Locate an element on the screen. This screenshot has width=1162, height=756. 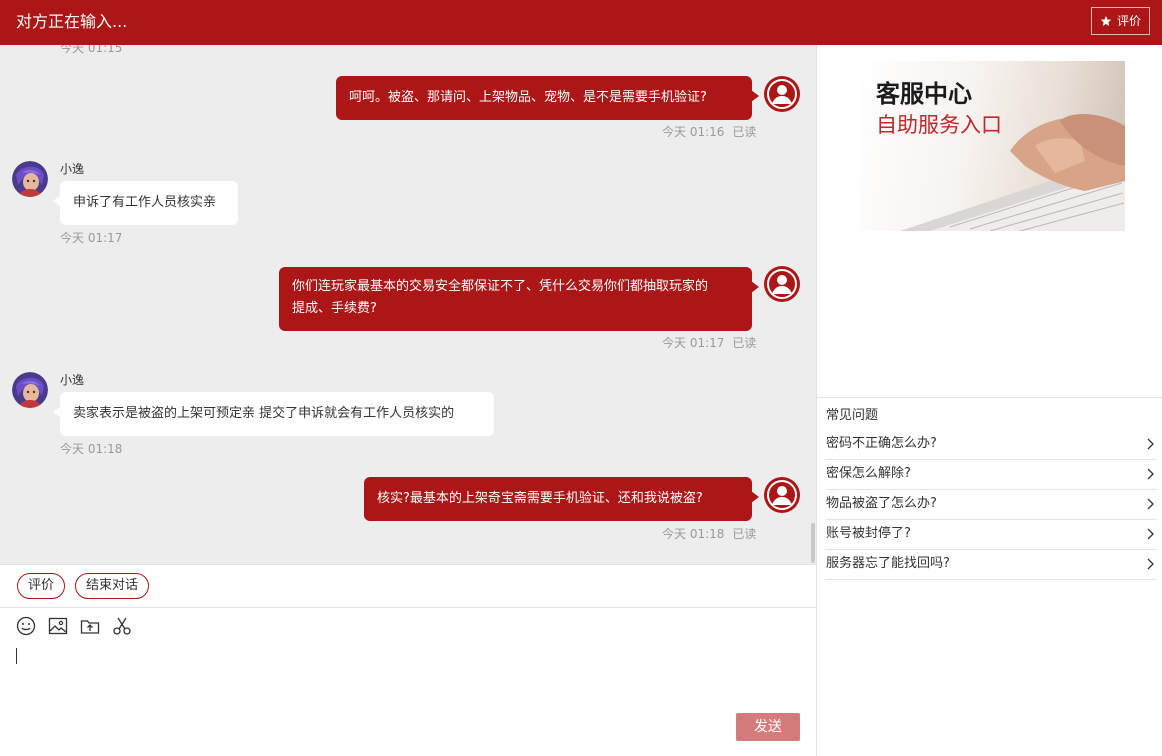
message-meta: 今天 01:17 已读 is located at coordinates (709, 343).